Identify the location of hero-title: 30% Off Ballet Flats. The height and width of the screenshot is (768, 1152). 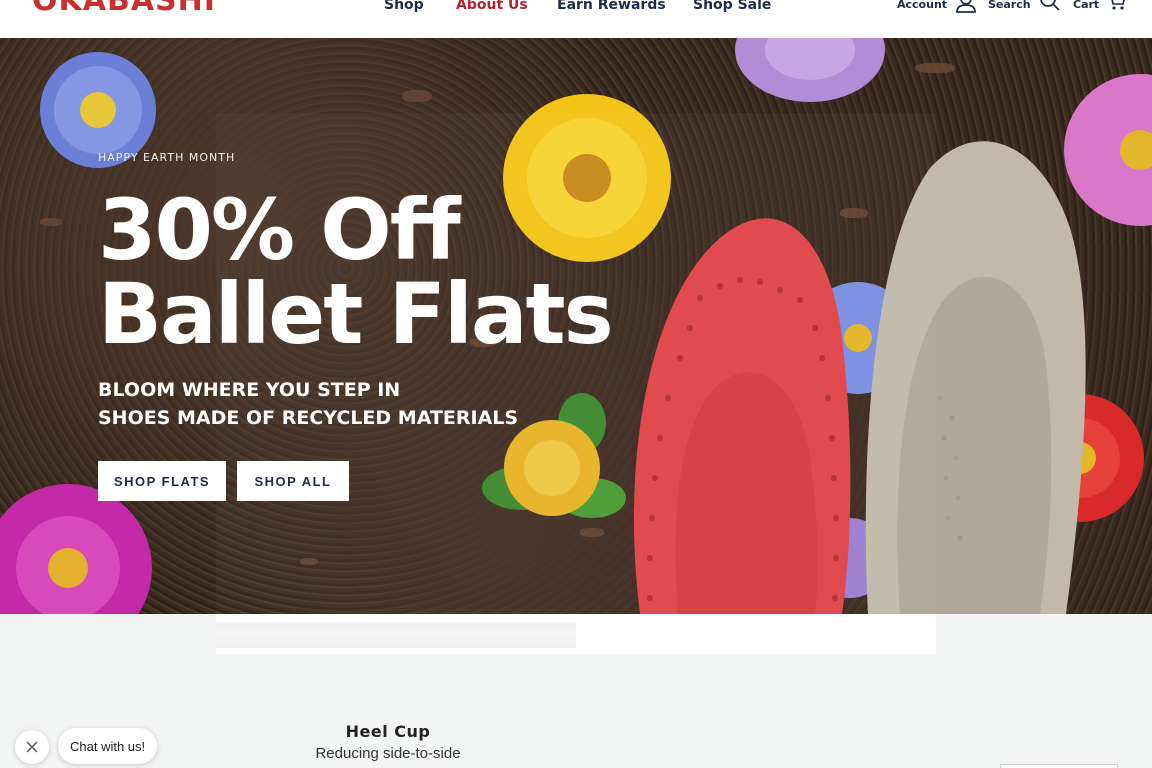
(356, 272).